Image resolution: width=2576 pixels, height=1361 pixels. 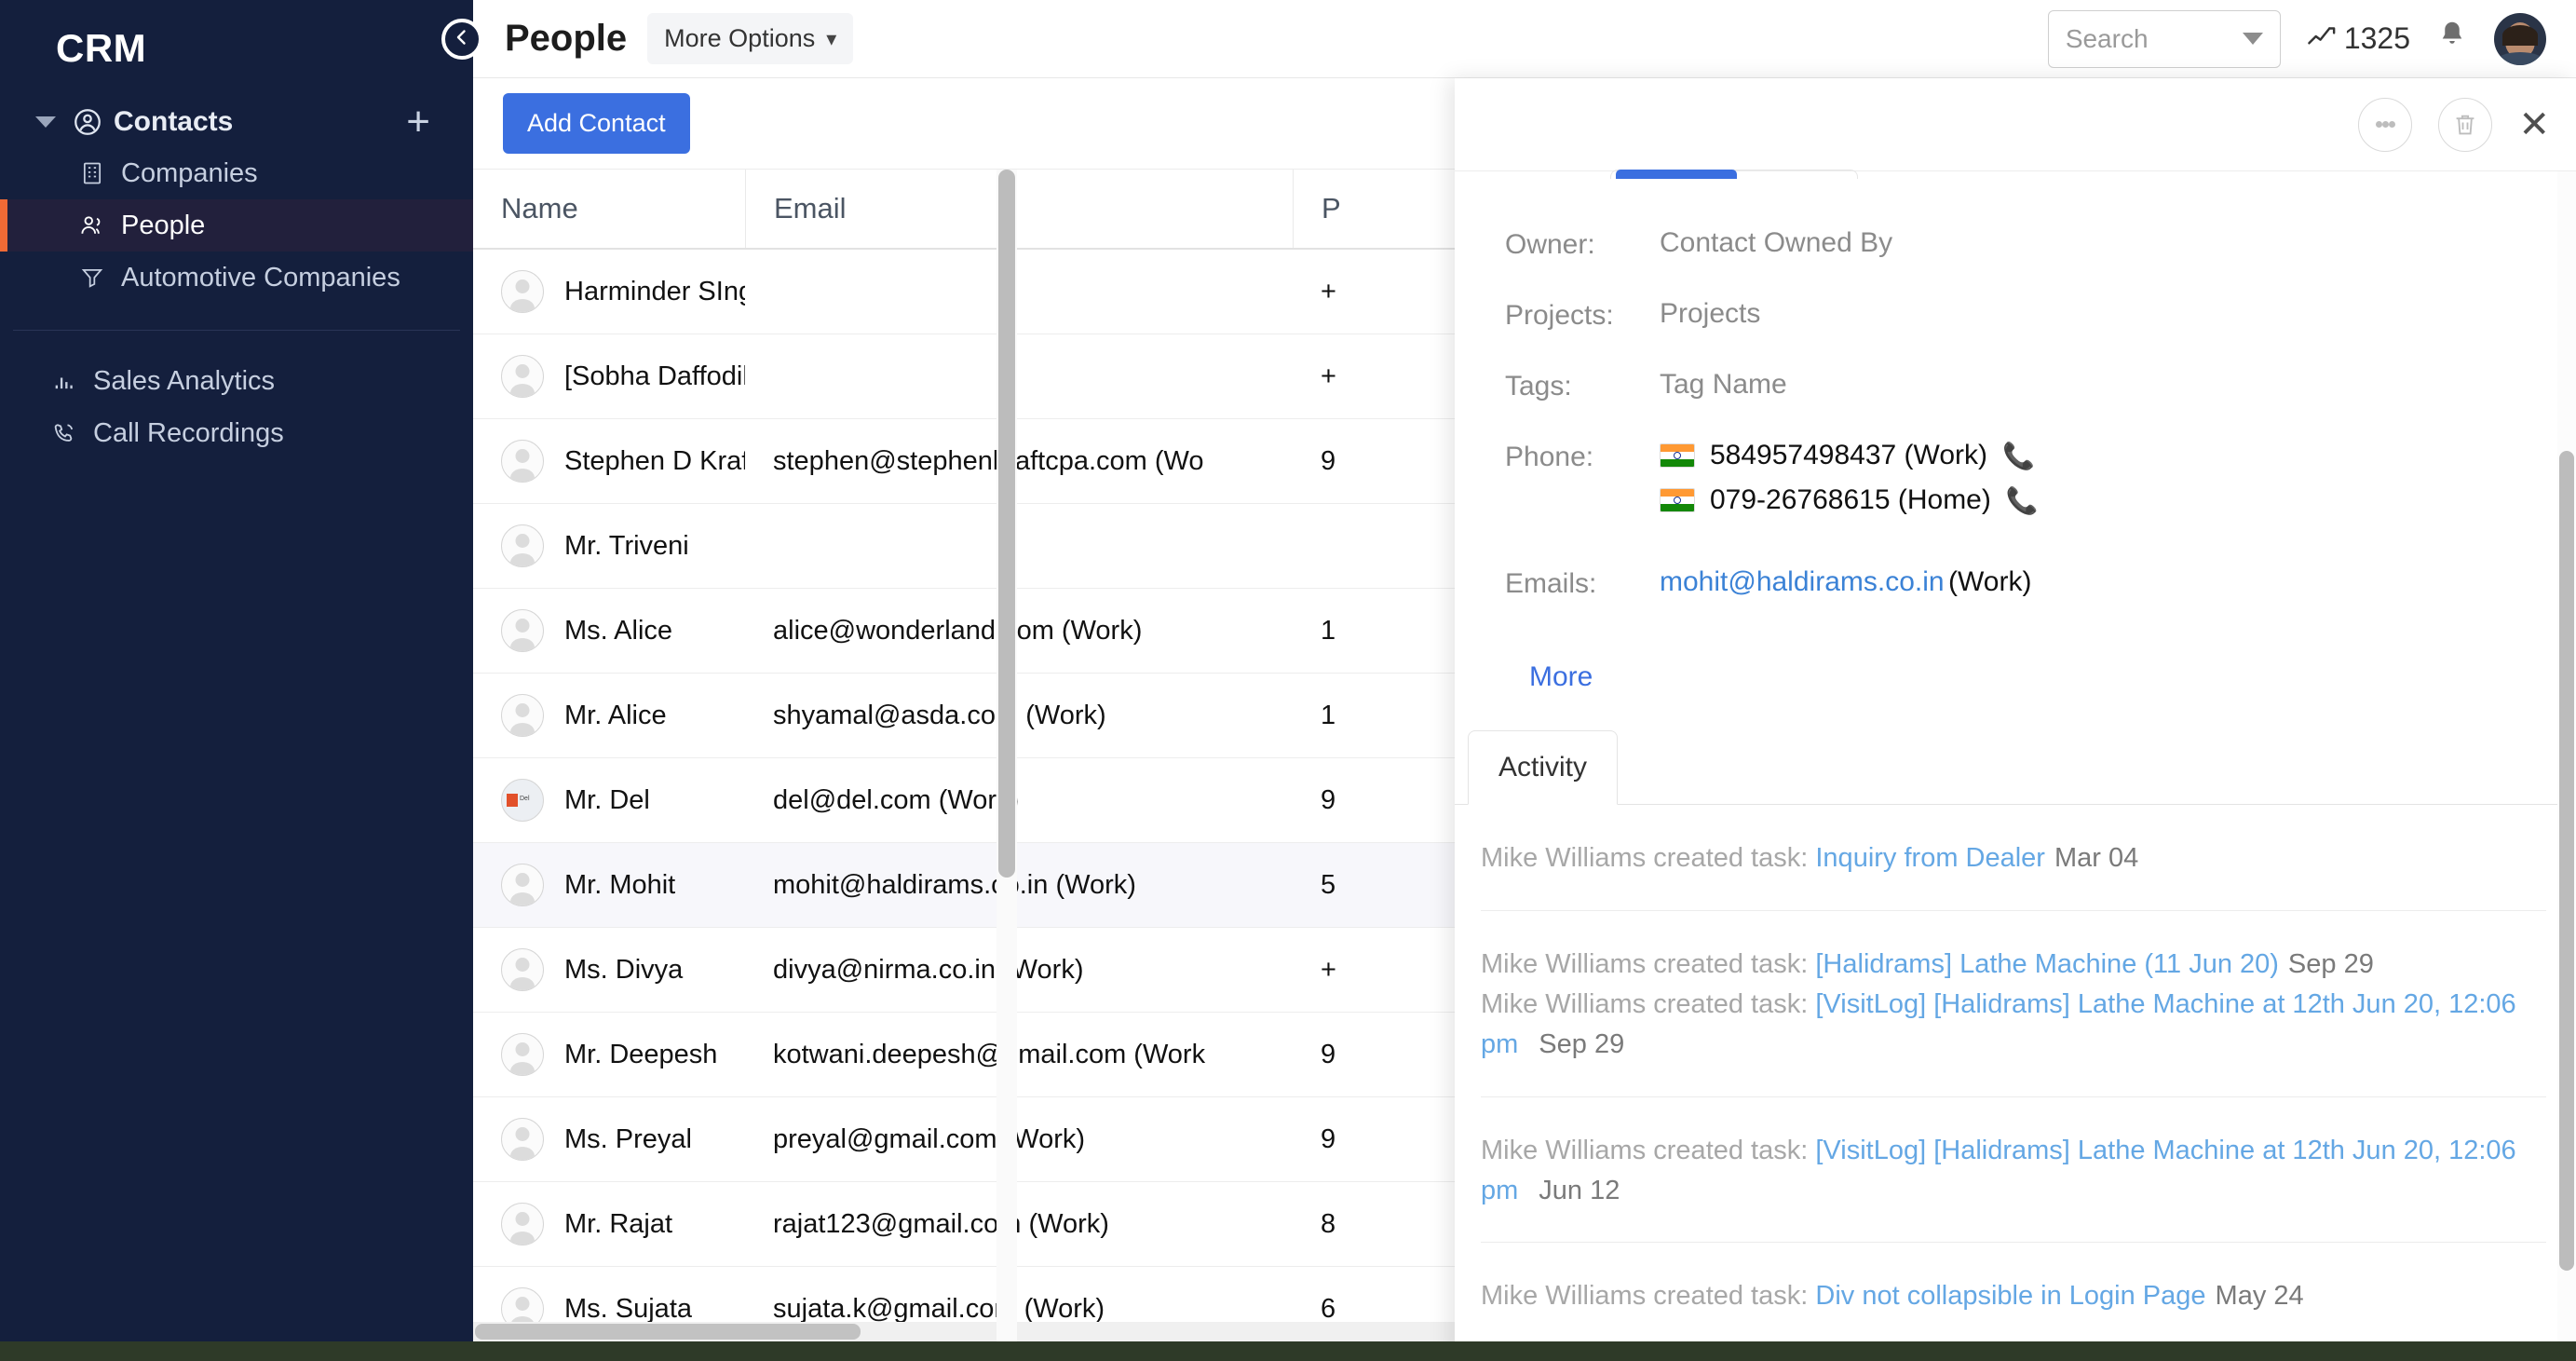 I want to click on more-fields-link: More, so click(x=1561, y=677).